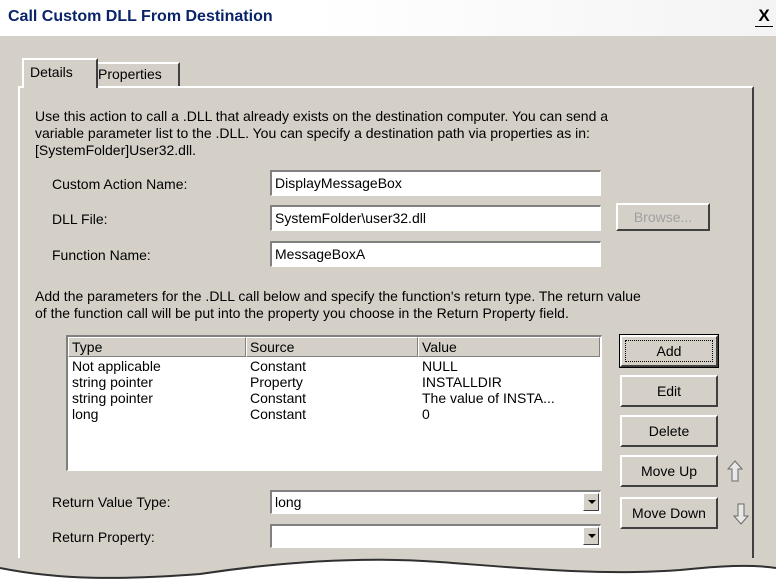  I want to click on tab-properties-label: Properties, so click(130, 74).